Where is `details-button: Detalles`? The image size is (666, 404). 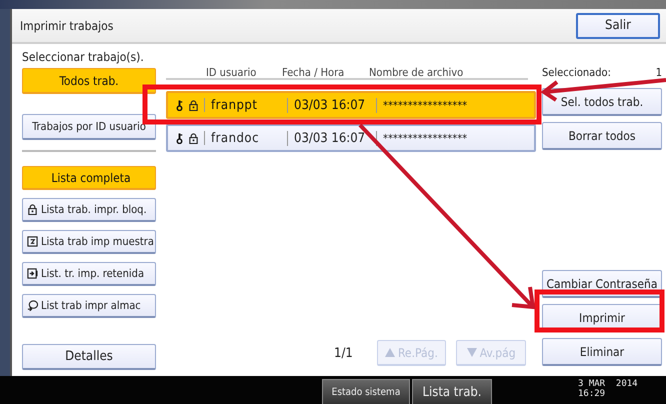
details-button: Detalles is located at coordinates (89, 357).